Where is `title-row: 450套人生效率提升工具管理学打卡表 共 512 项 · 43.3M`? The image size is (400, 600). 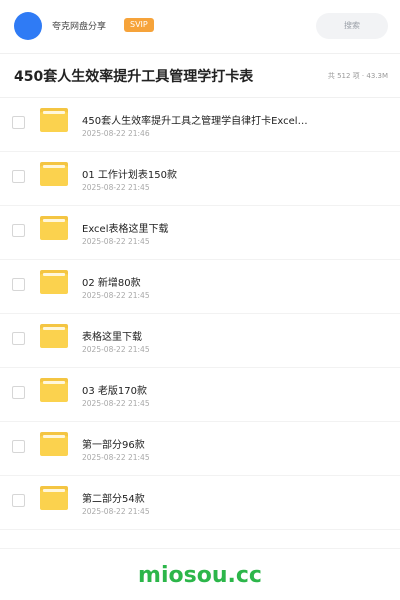
title-row: 450套人生效率提升工具管理学打卡表 共 512 项 · 43.3M is located at coordinates (200, 76).